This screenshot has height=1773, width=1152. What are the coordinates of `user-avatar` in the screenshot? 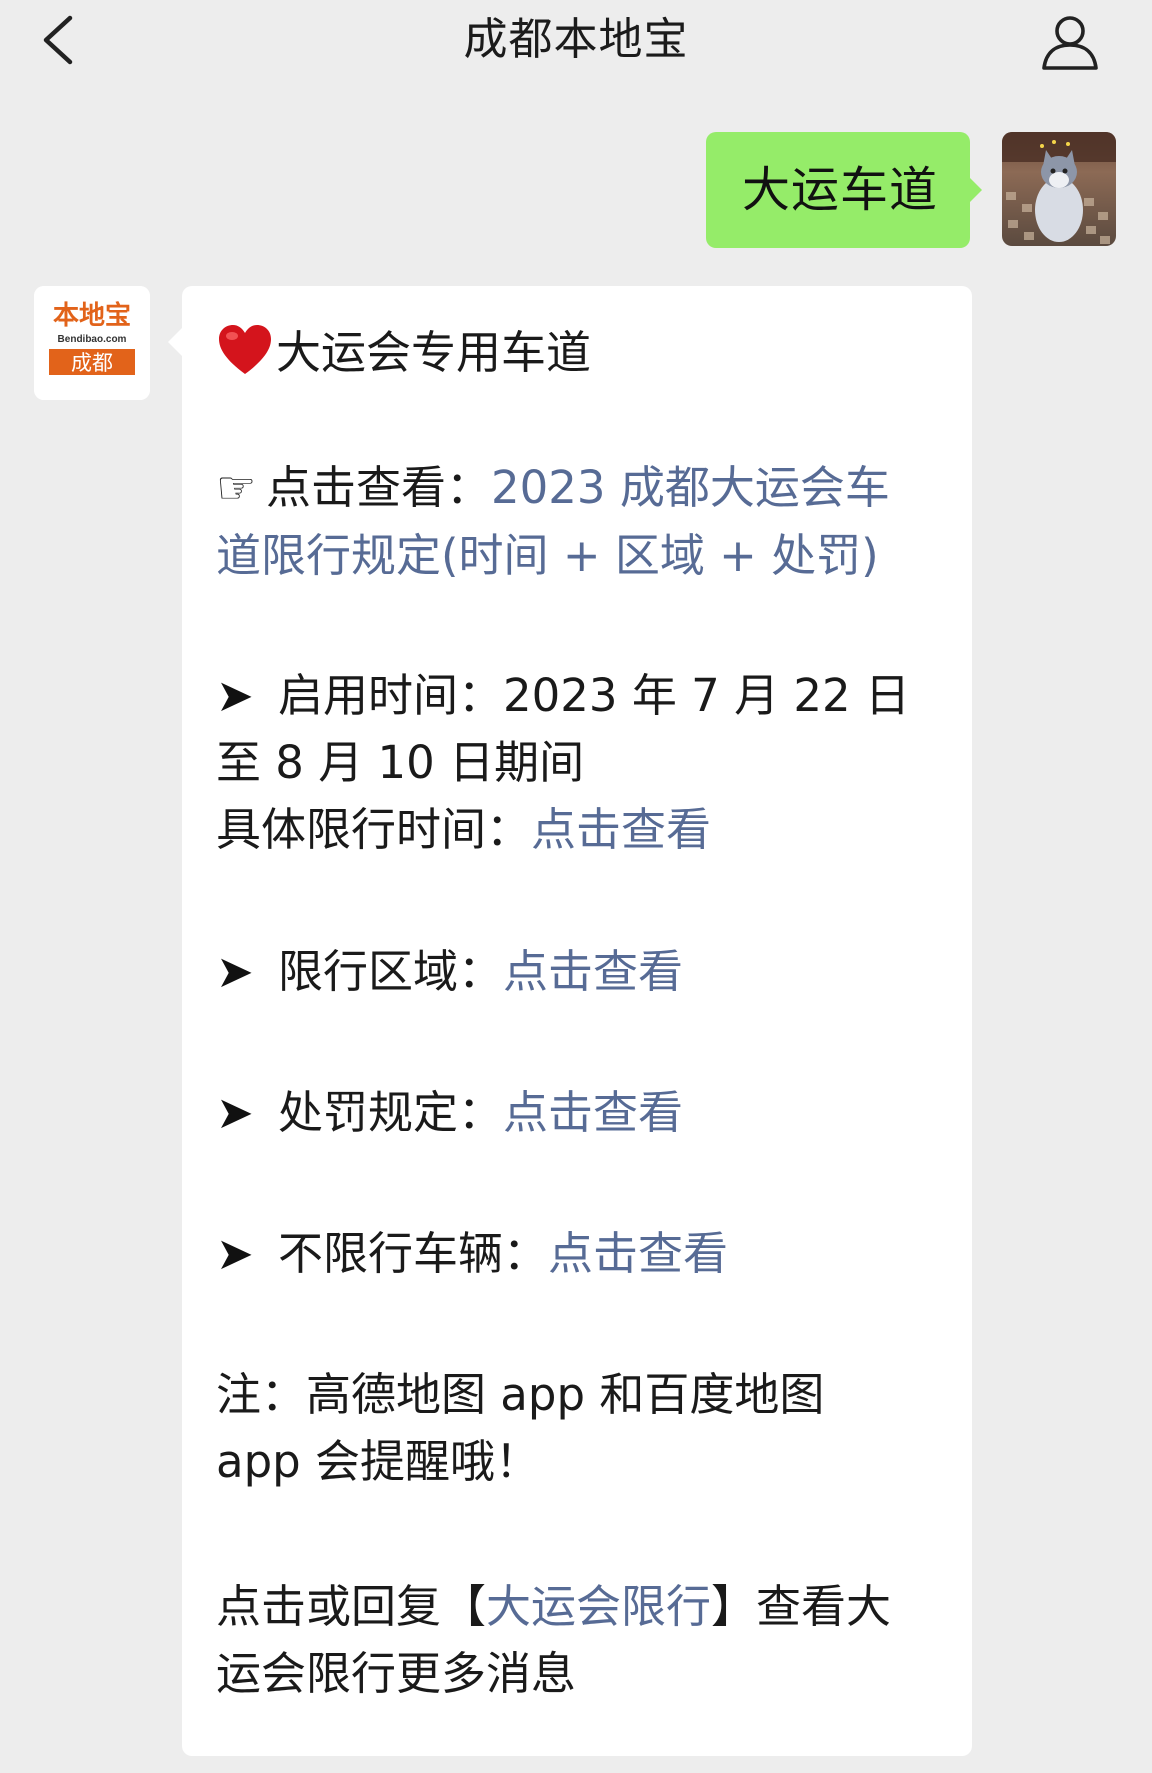 It's located at (1059, 189).